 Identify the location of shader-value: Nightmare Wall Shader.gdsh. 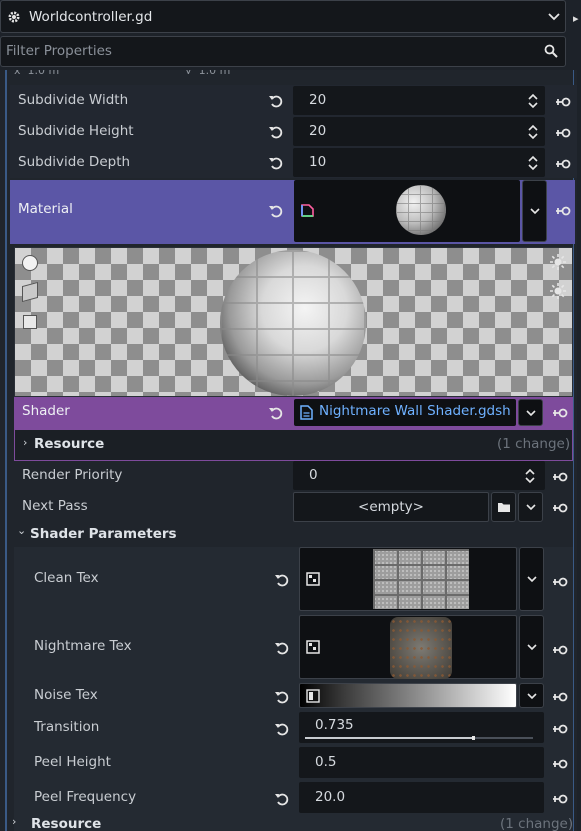
(415, 411).